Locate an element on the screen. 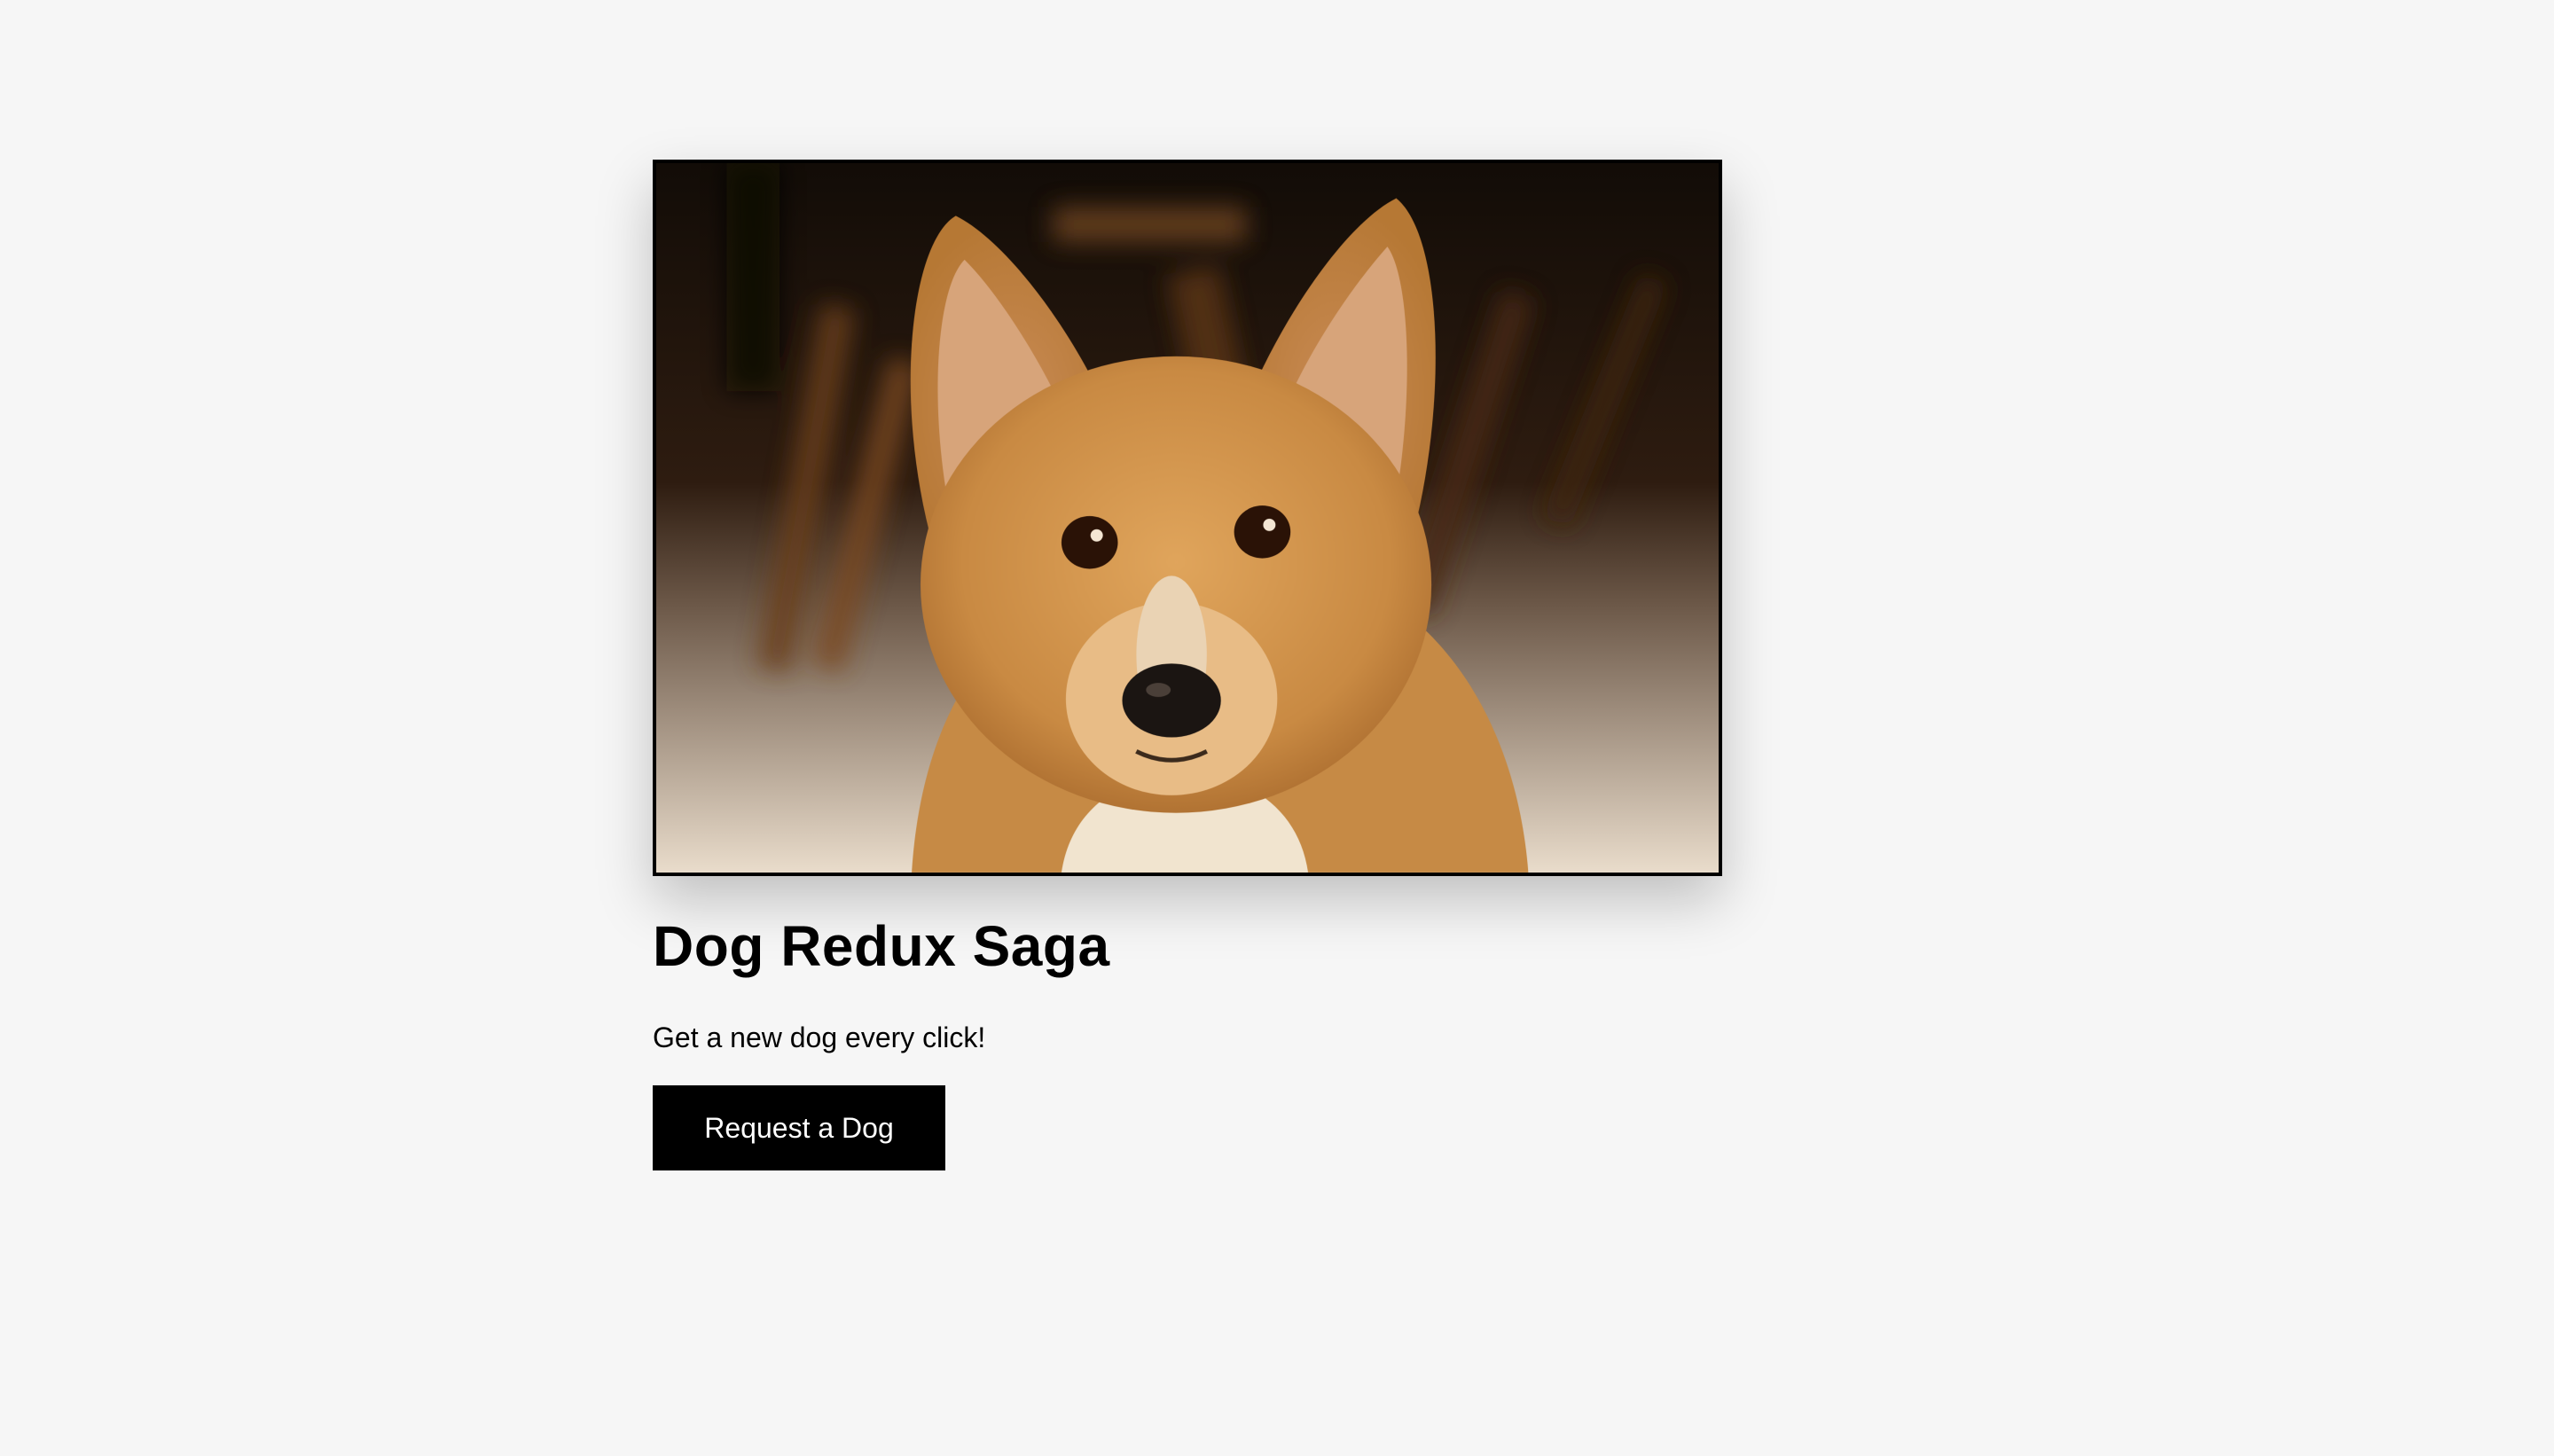 This screenshot has height=1456, width=2554. page-title: Dog Redux Saga is located at coordinates (881, 946).